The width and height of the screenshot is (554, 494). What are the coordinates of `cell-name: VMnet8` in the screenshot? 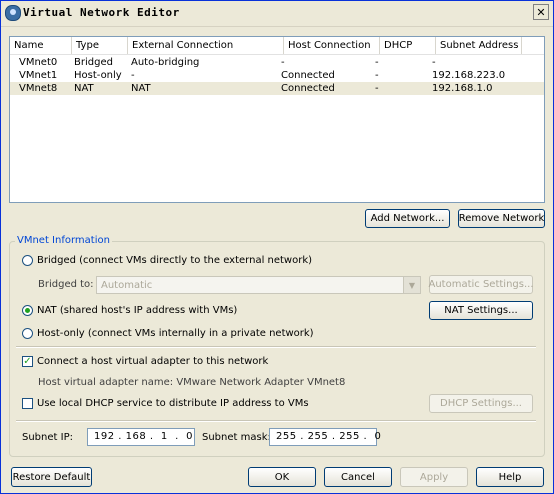 It's located at (38, 88).